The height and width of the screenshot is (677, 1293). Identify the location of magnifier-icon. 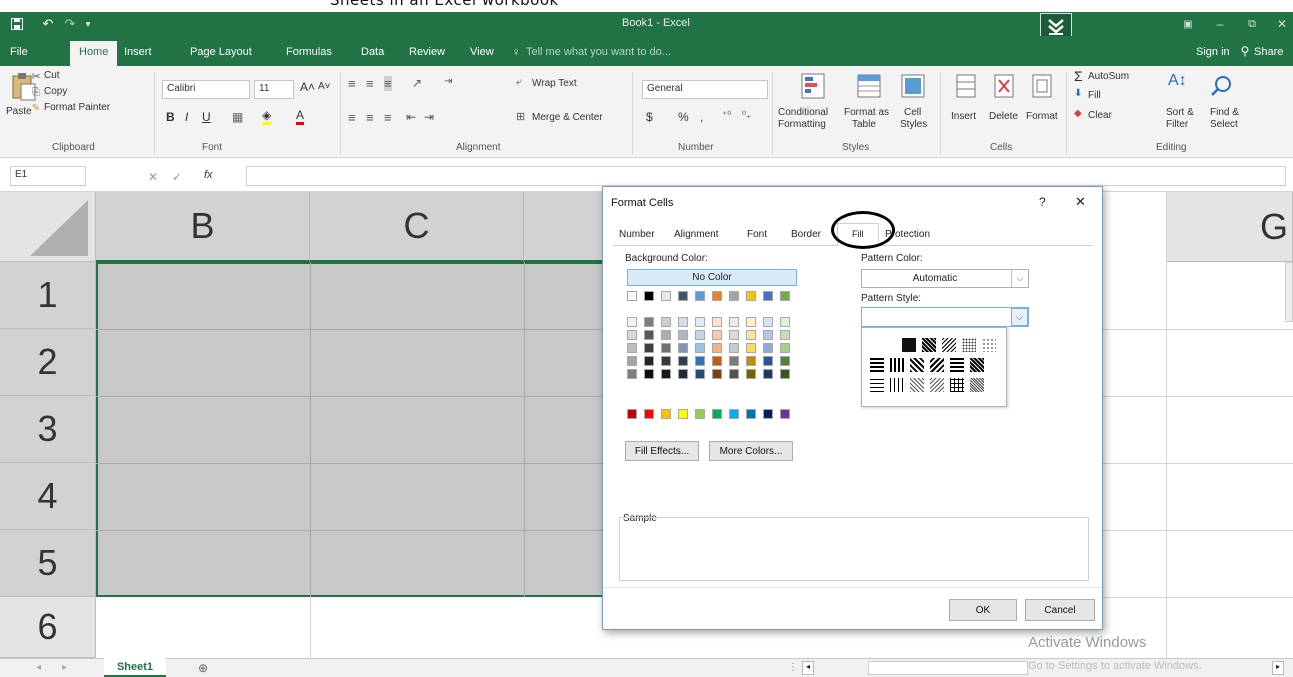
(1221, 86).